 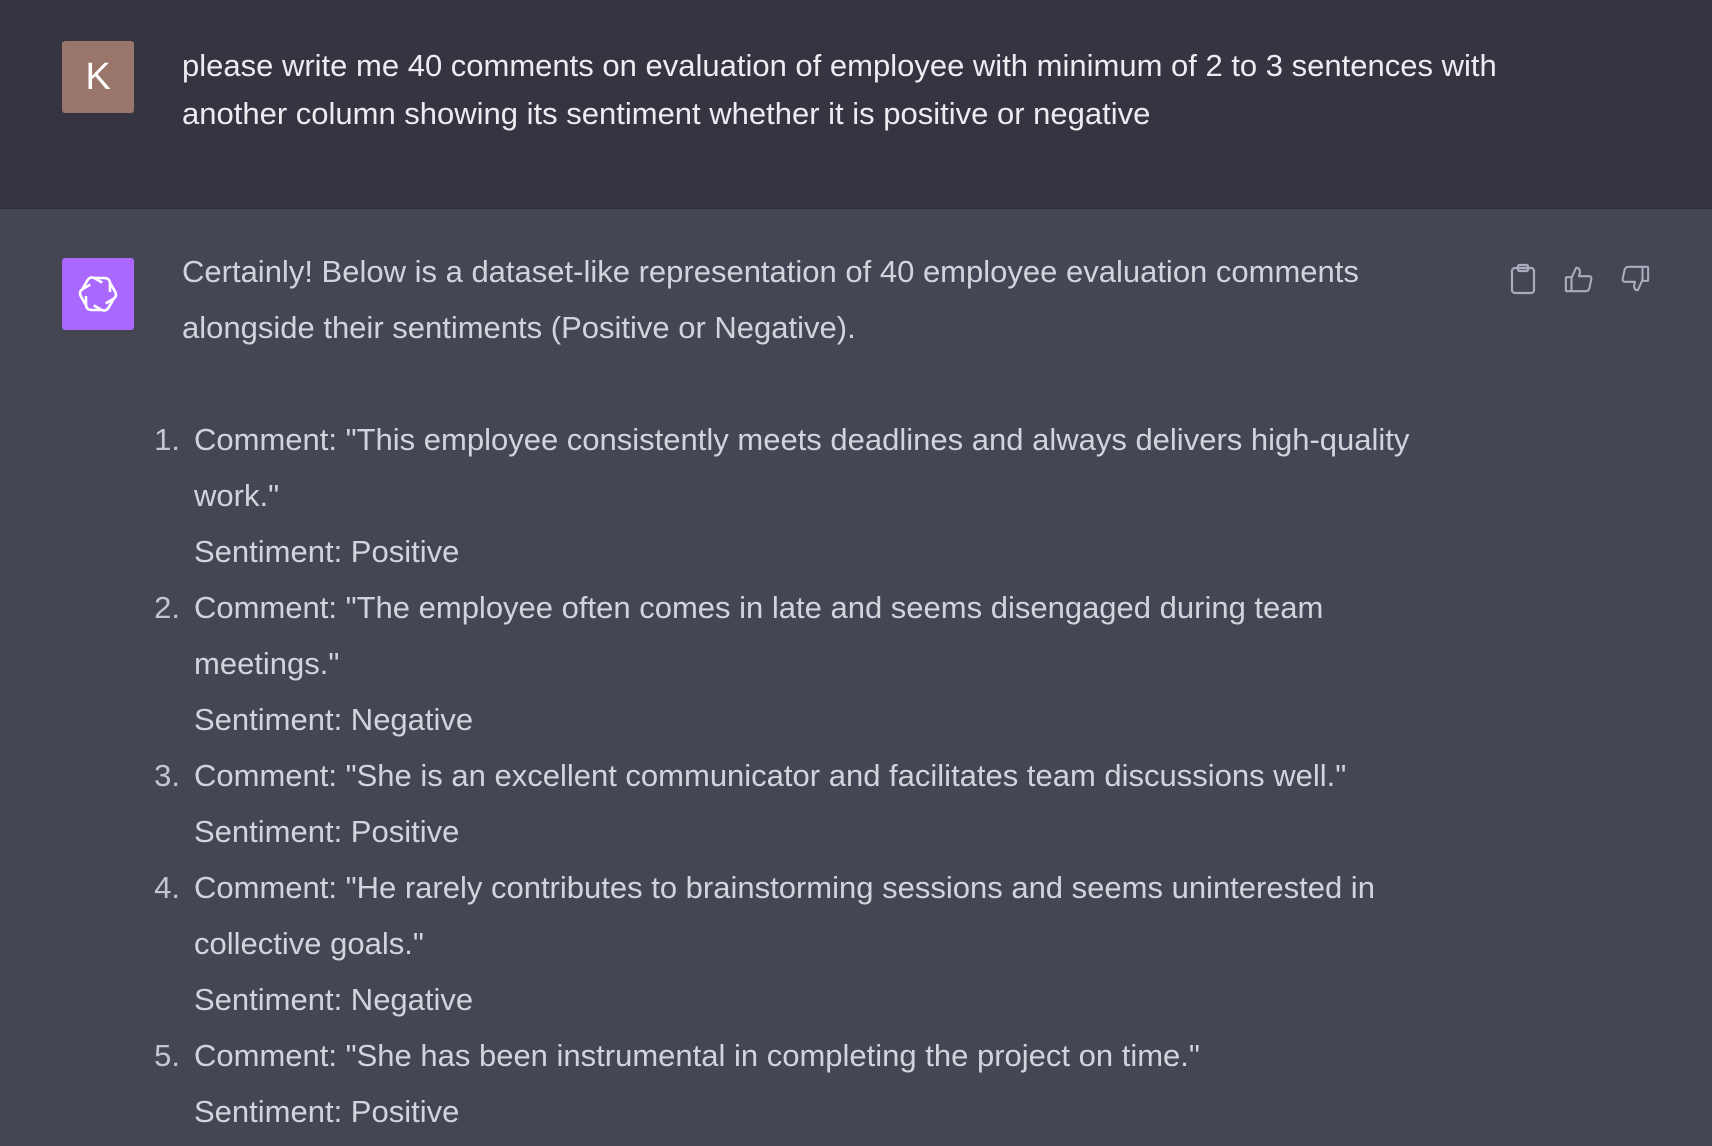 I want to click on list-item-number: 4., so click(x=167, y=887).